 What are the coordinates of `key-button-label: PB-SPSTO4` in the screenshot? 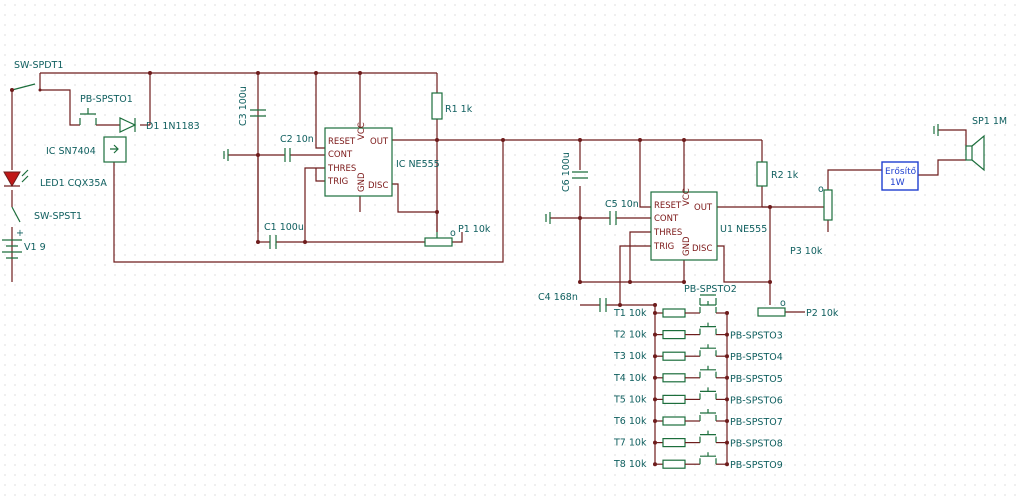 It's located at (756, 357).